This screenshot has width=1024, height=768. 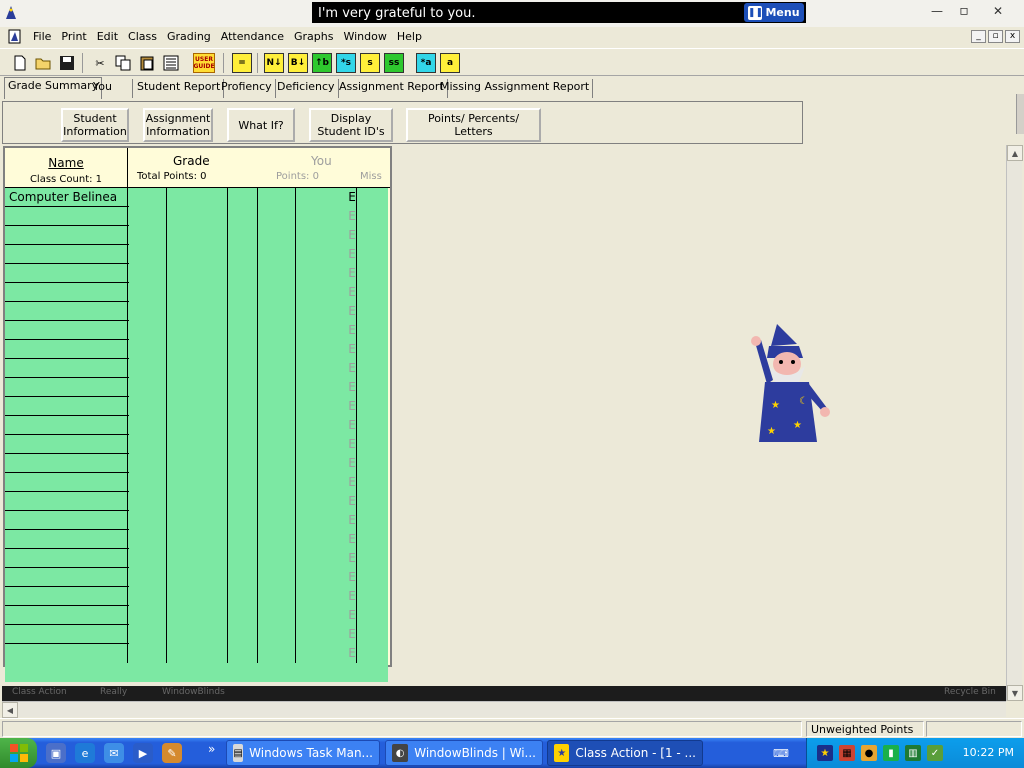 What do you see at coordinates (274, 63) in the screenshot?
I see `sort-name-icon: N↓` at bounding box center [274, 63].